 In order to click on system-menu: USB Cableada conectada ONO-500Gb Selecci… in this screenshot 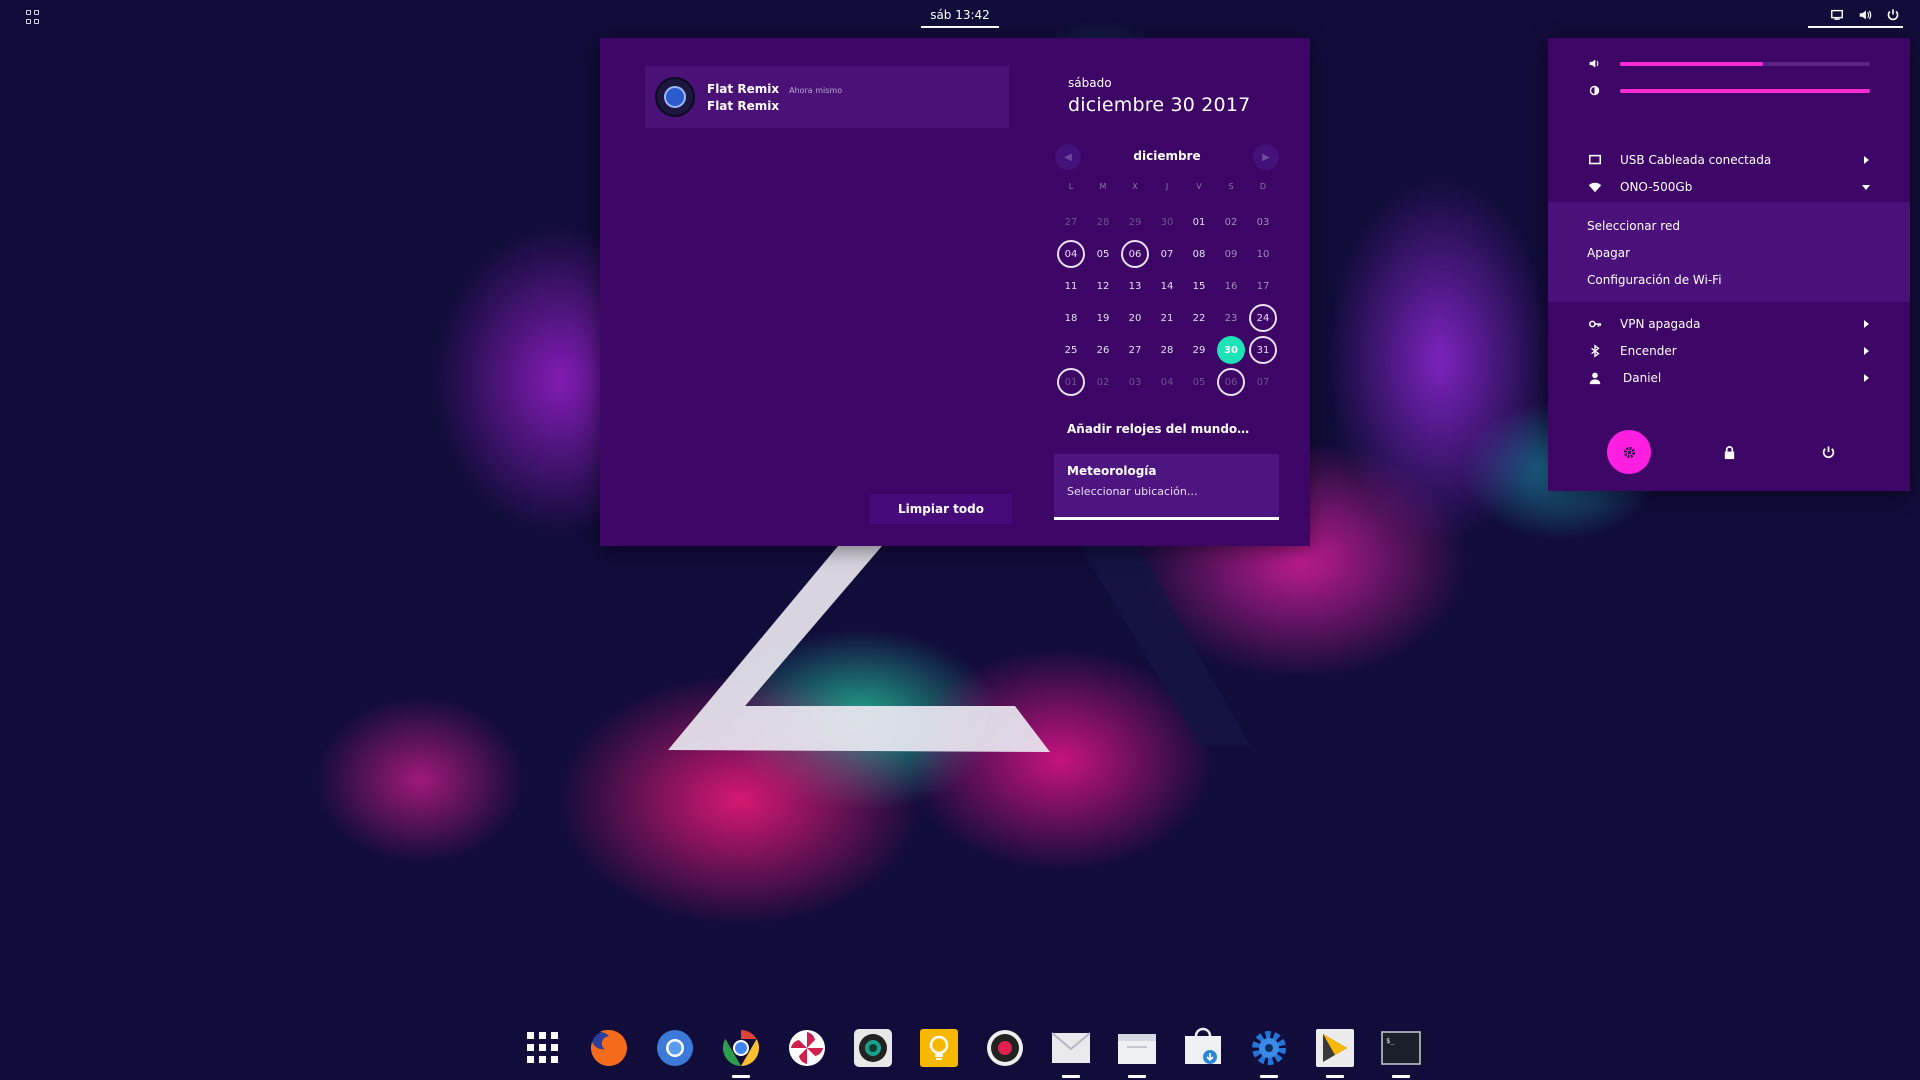, I will do `click(1729, 264)`.